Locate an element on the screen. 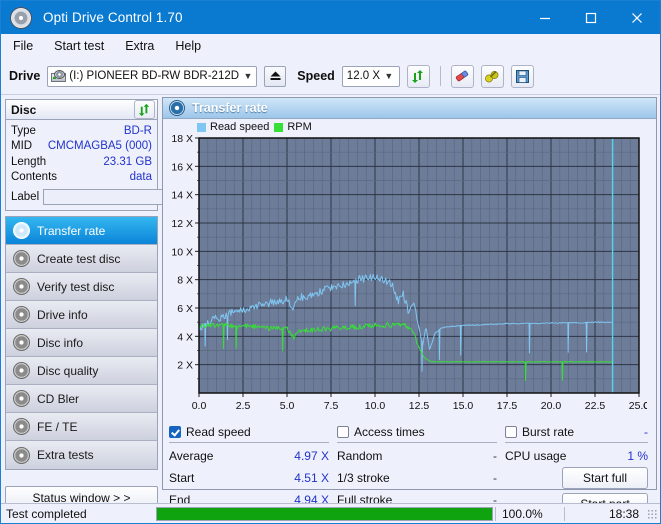 This screenshot has height=524, width=661. eraser-icon is located at coordinates (462, 75).